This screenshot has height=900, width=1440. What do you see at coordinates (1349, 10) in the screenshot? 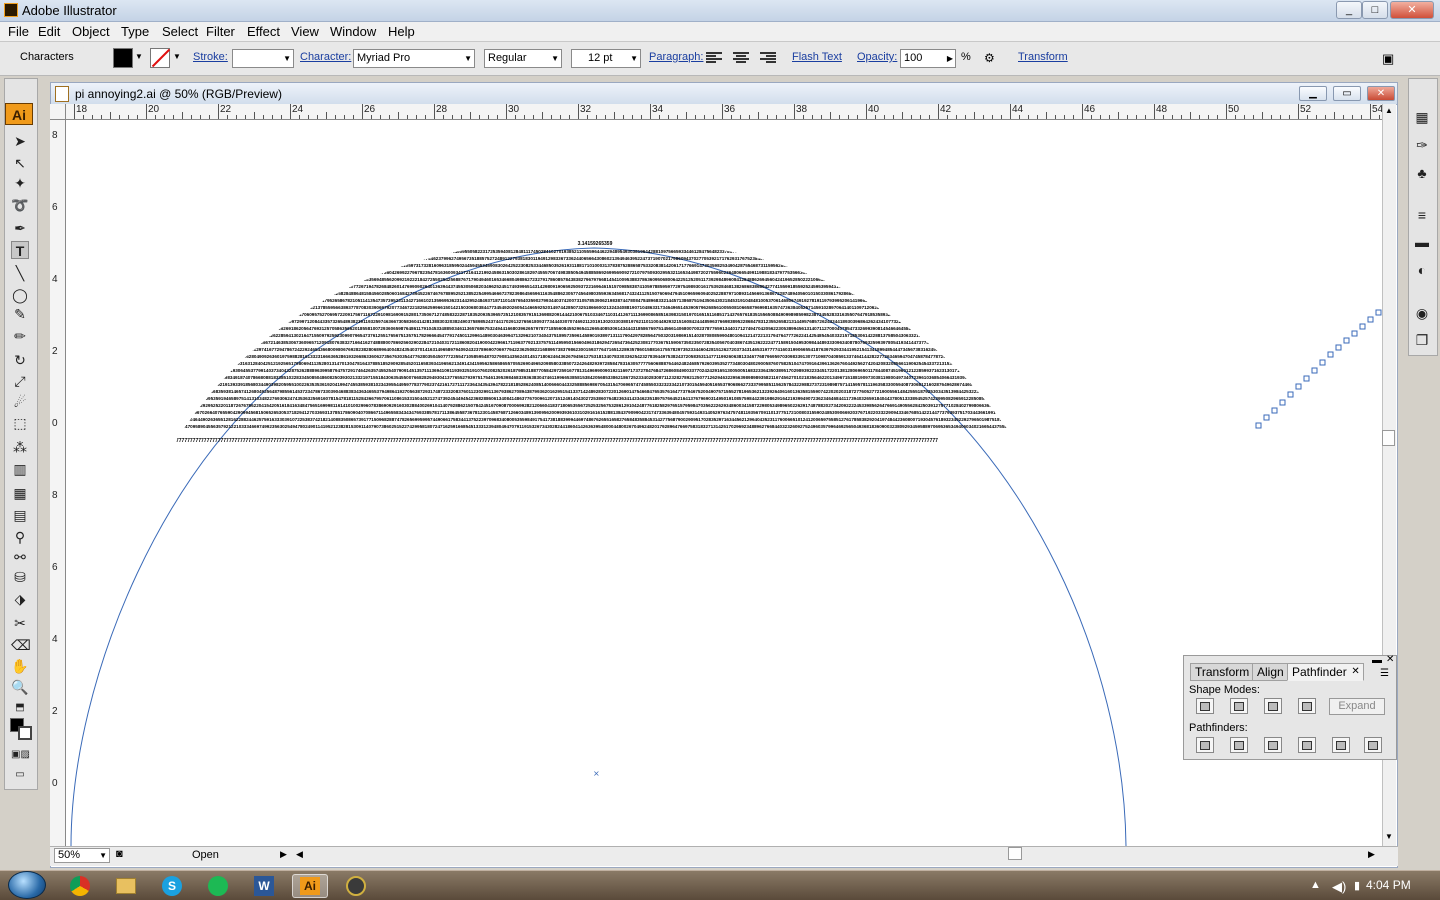
I see `minimize-button: _` at bounding box center [1349, 10].